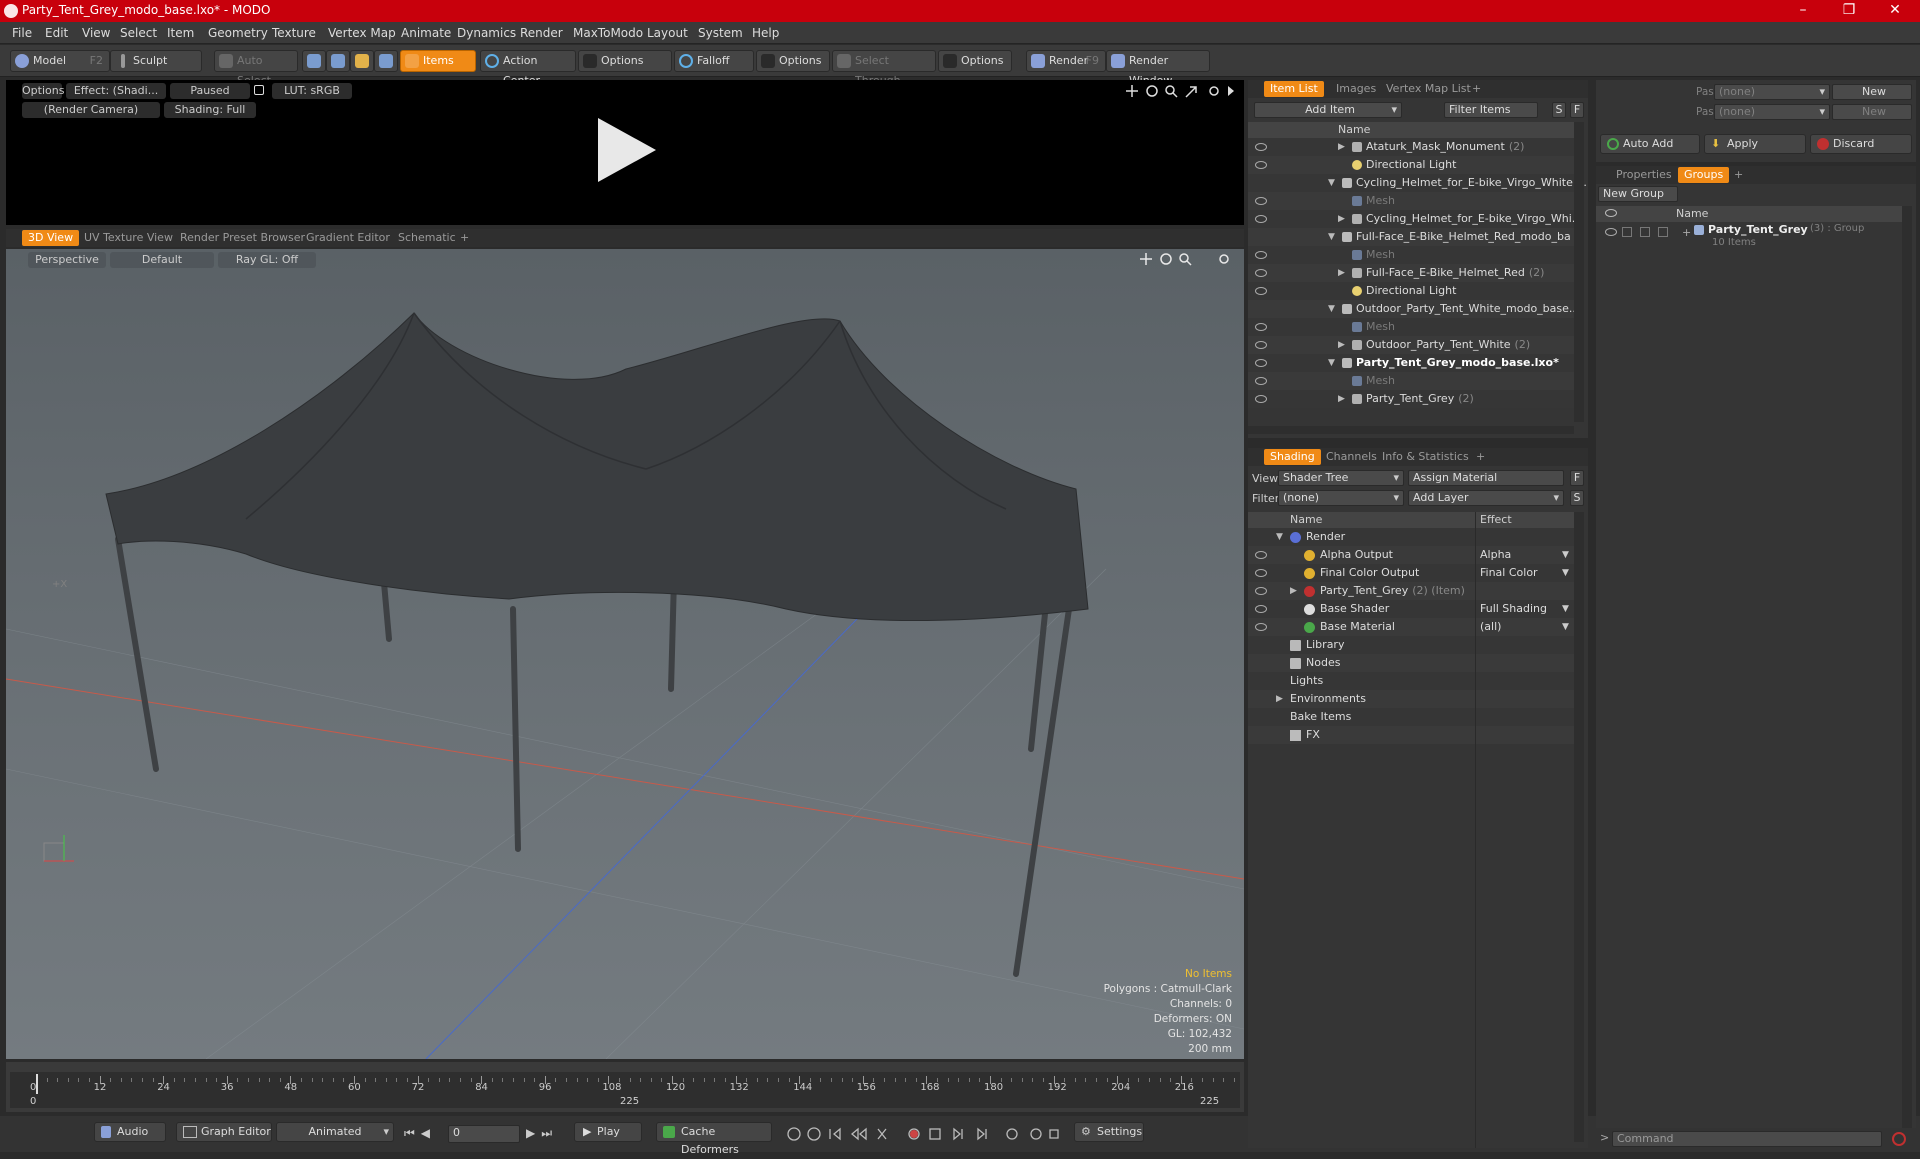 The height and width of the screenshot is (1159, 1920). Describe the element at coordinates (312, 91) in the screenshot. I see `lut-dropdown: LUT: sRGB` at that location.